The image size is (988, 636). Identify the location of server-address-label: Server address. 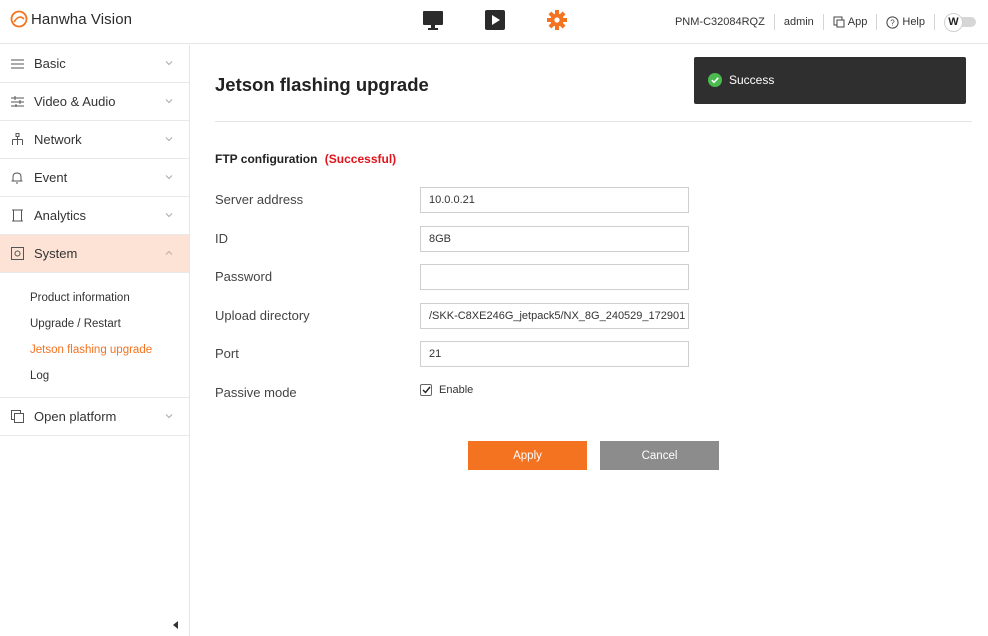
(259, 199).